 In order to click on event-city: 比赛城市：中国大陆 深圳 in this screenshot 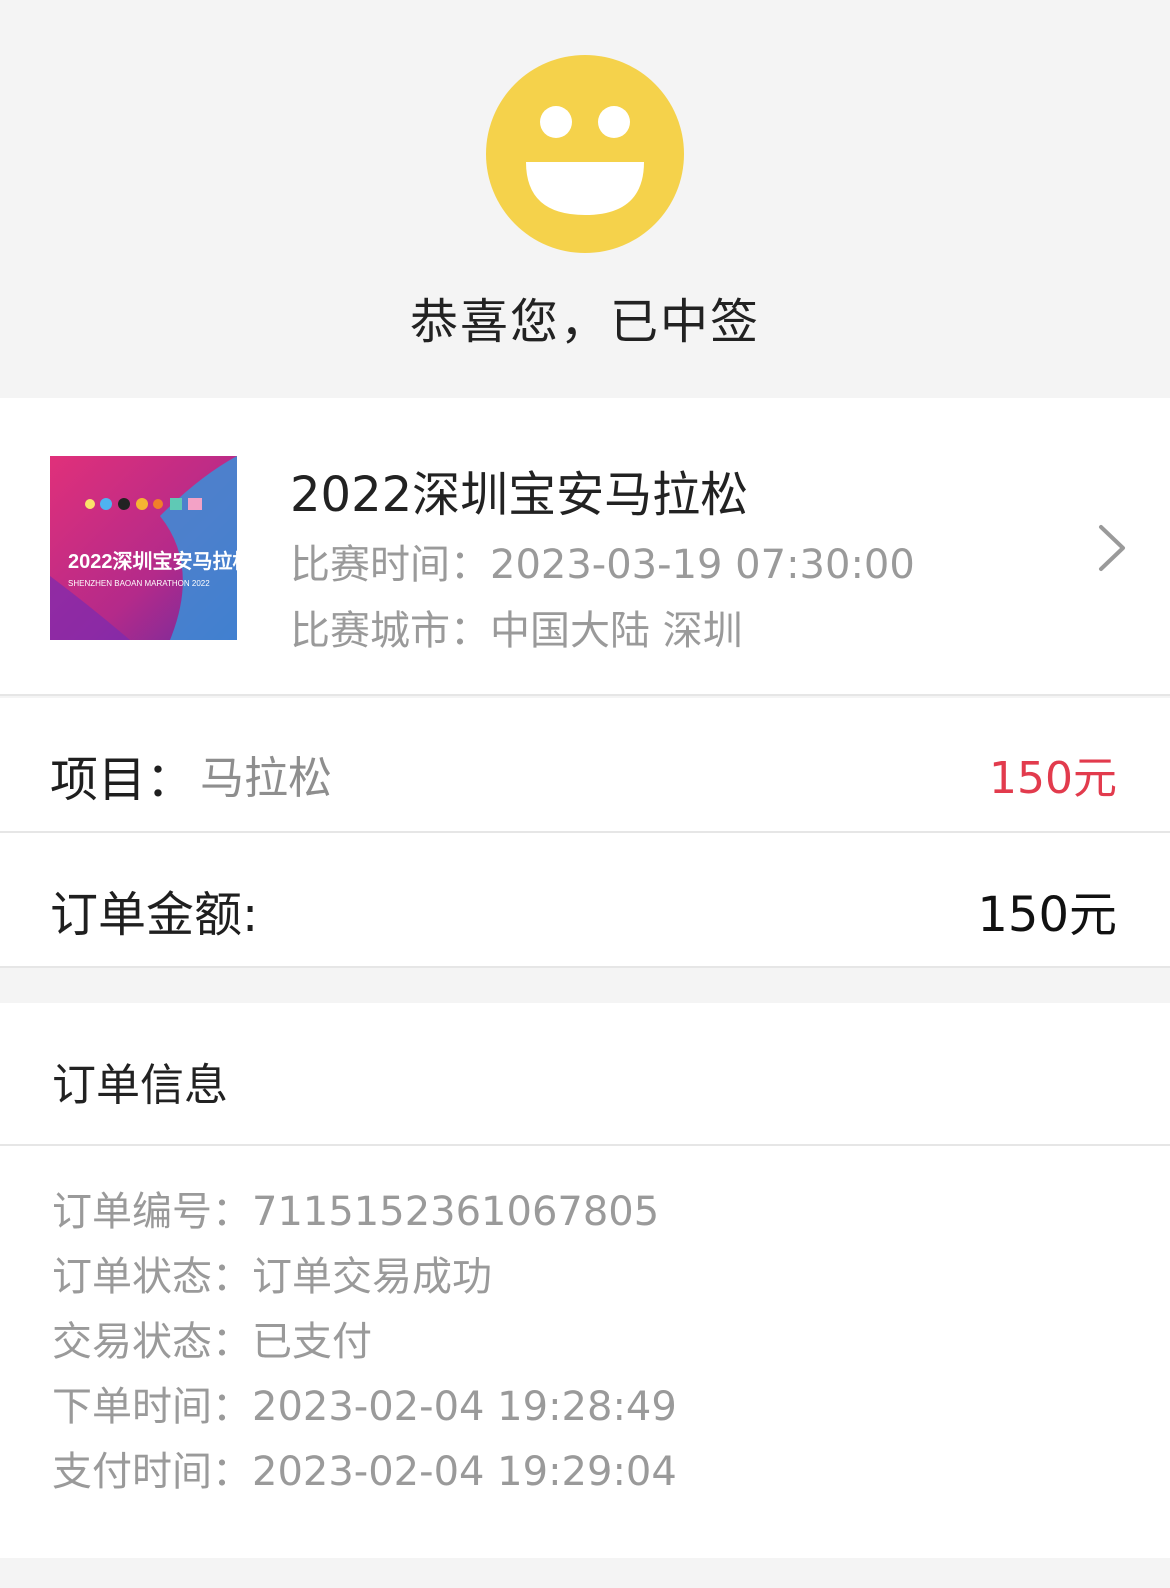, I will do `click(516, 627)`.